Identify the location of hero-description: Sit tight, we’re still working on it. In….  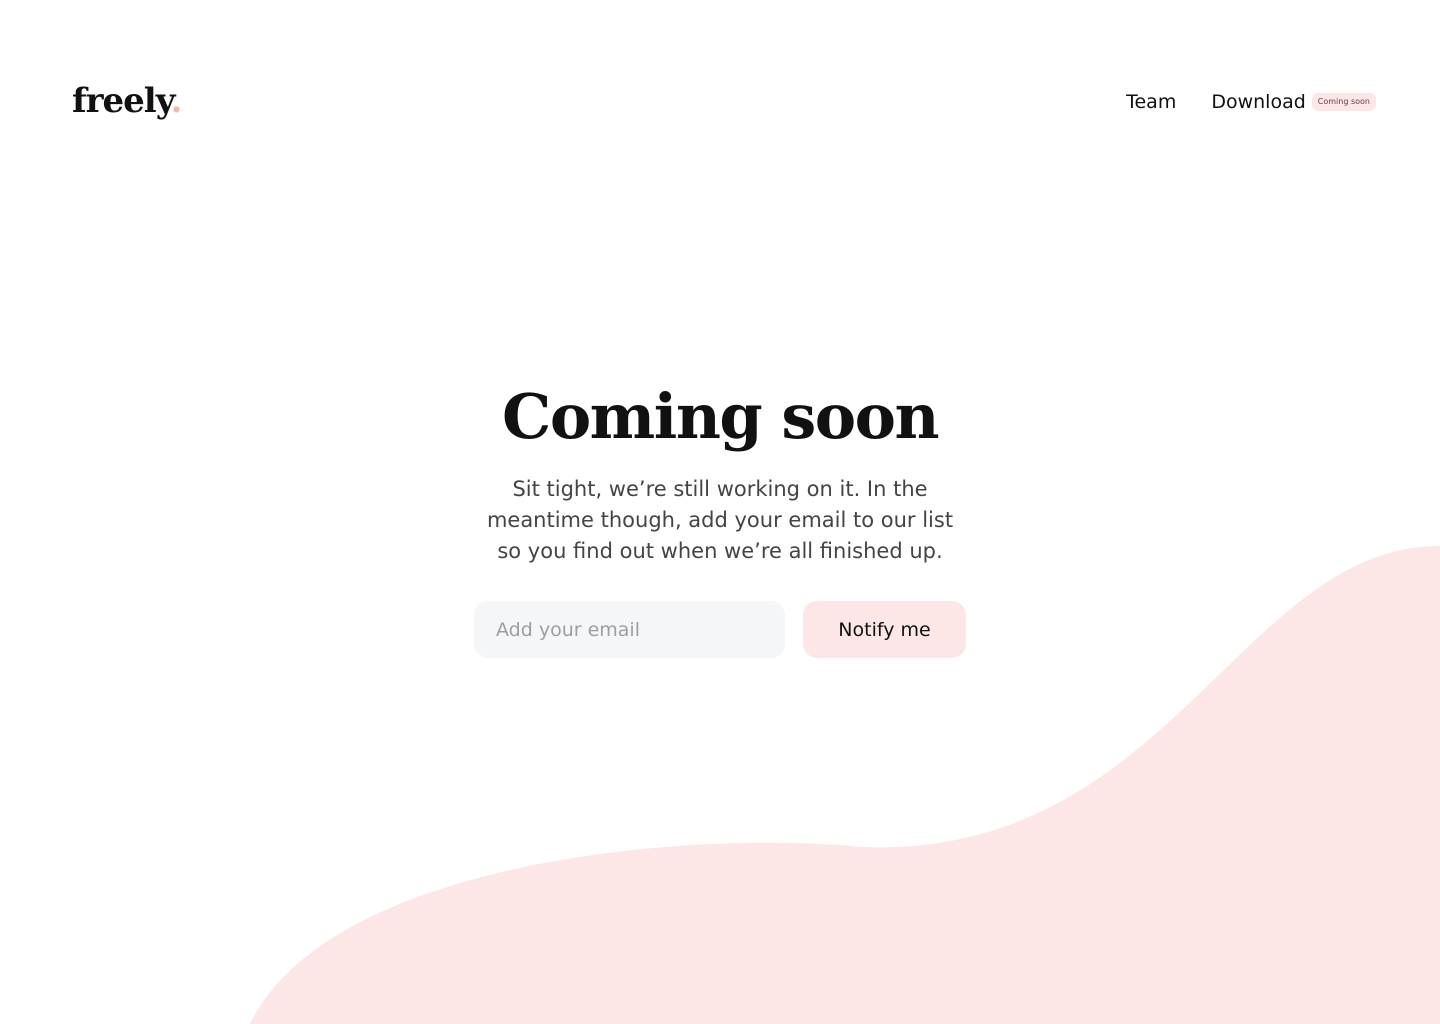
(720, 520).